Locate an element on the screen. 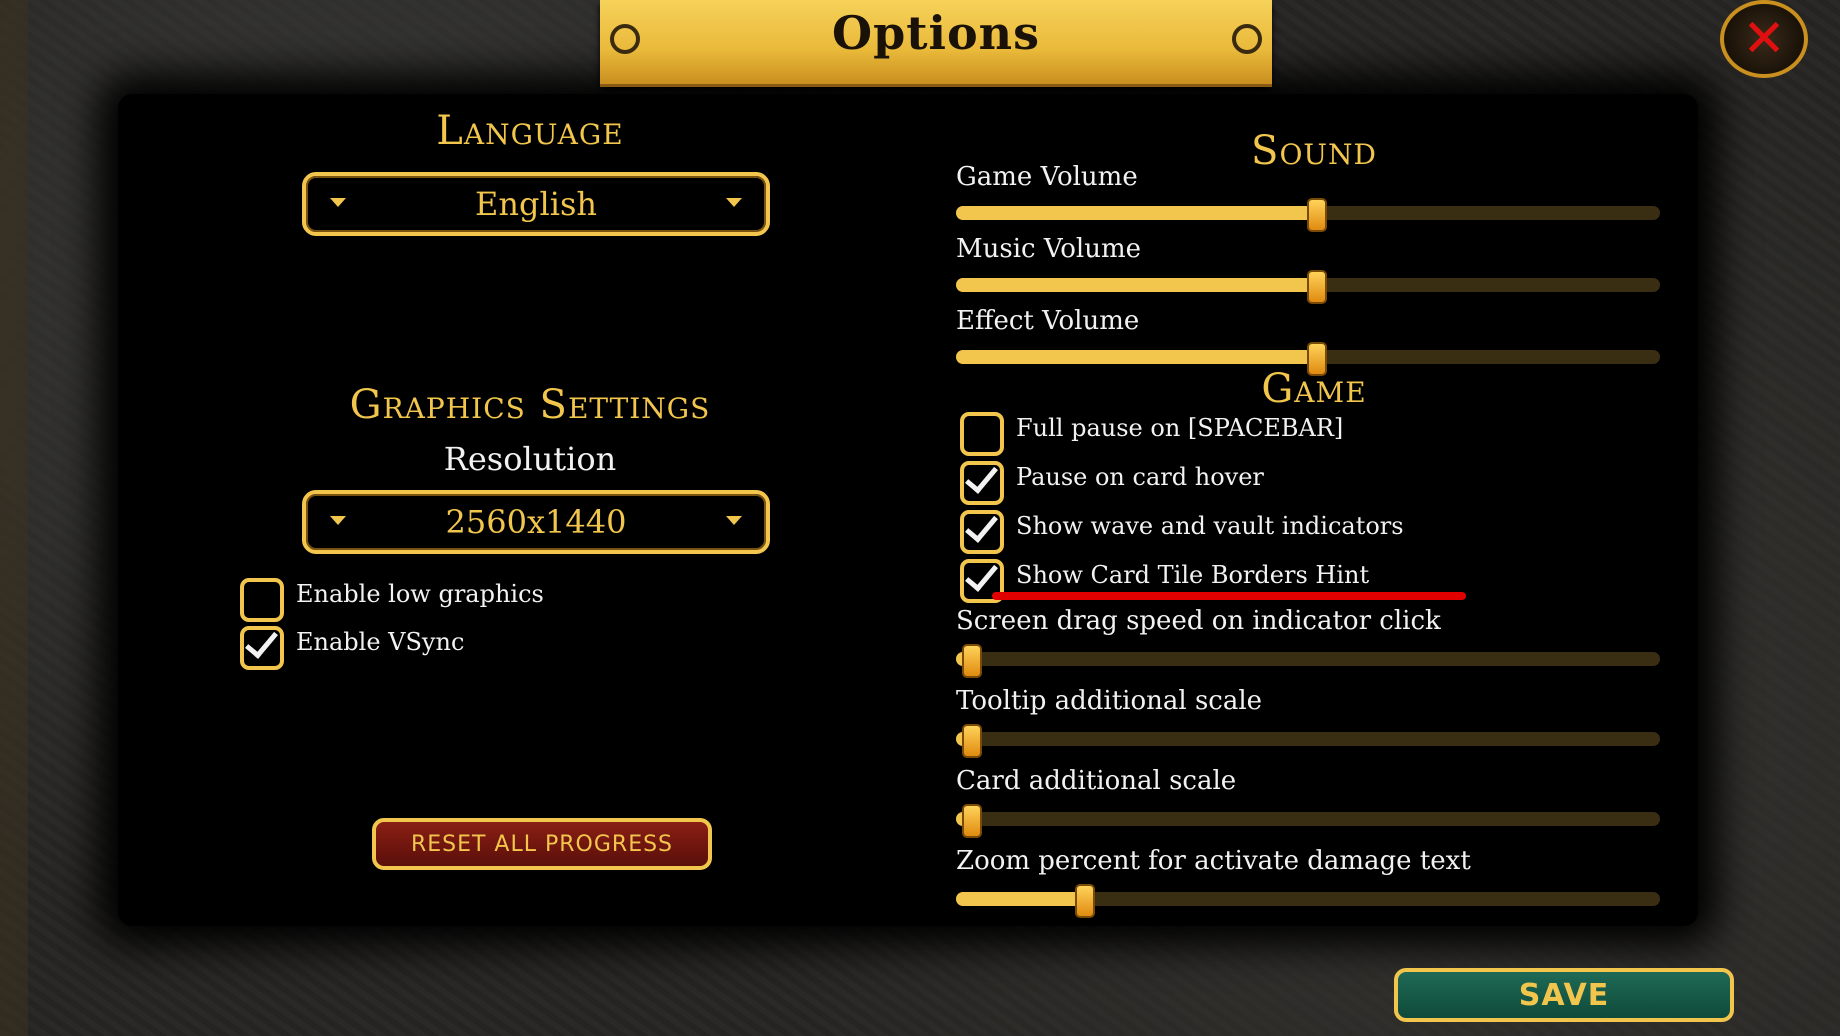 The height and width of the screenshot is (1036, 1840). spacebar-pause-label: Full pause on [SPACEBAR] is located at coordinates (1180, 428).